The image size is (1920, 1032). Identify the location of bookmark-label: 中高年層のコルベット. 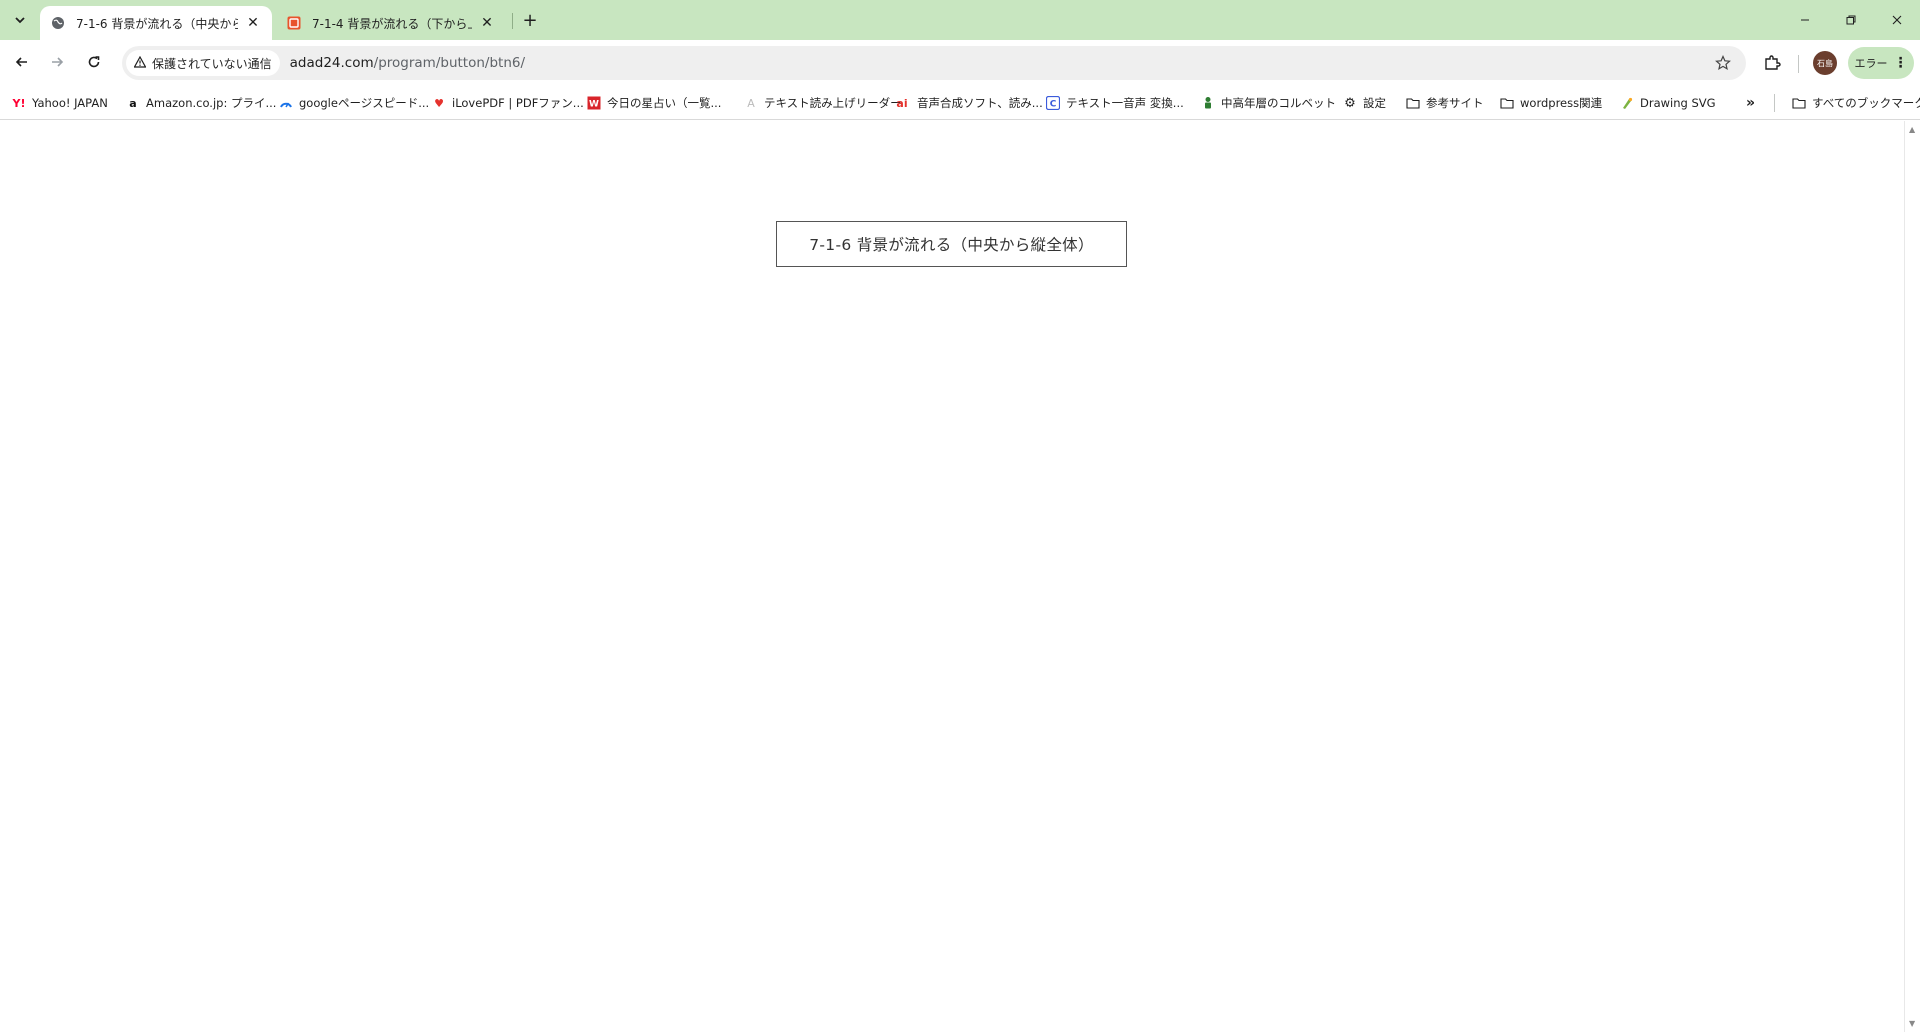
(1278, 103).